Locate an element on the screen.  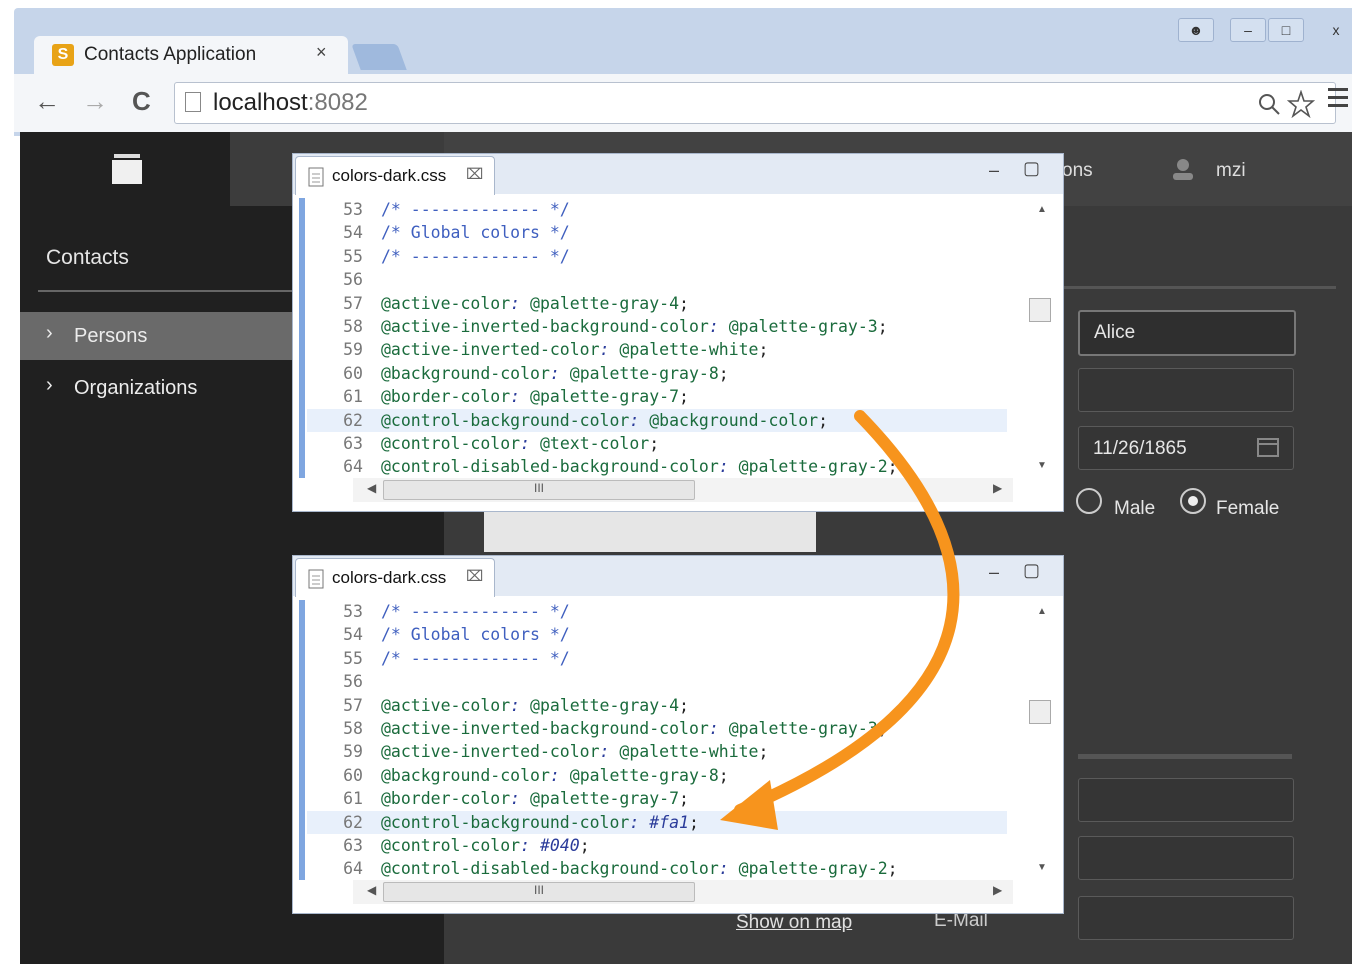
calendar-icon is located at coordinates (1268, 447).